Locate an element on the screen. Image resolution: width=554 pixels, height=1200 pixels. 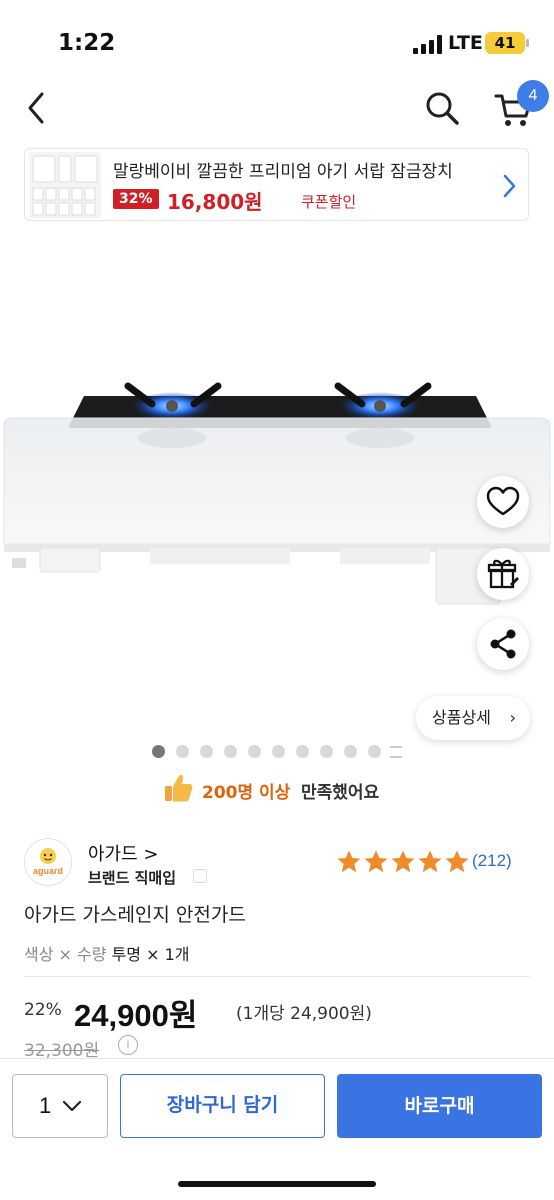
thumbs-up-icon is located at coordinates (179, 788).